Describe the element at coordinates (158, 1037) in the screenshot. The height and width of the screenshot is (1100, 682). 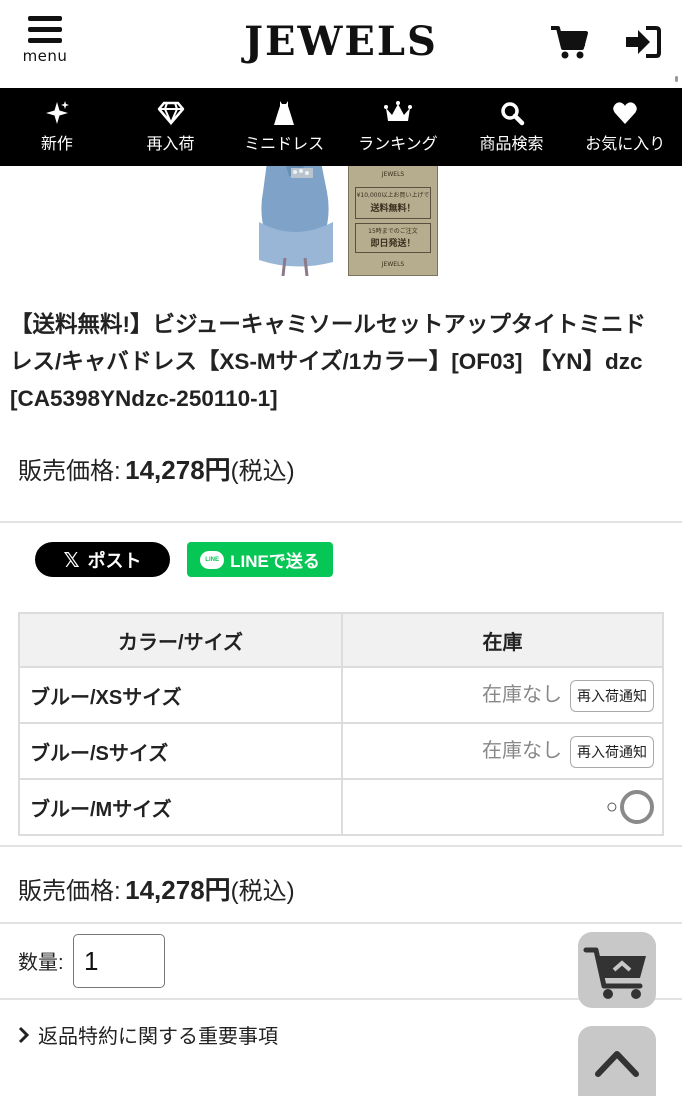
I see `returns-policy-label: 返品特約に関する重要事項` at that location.